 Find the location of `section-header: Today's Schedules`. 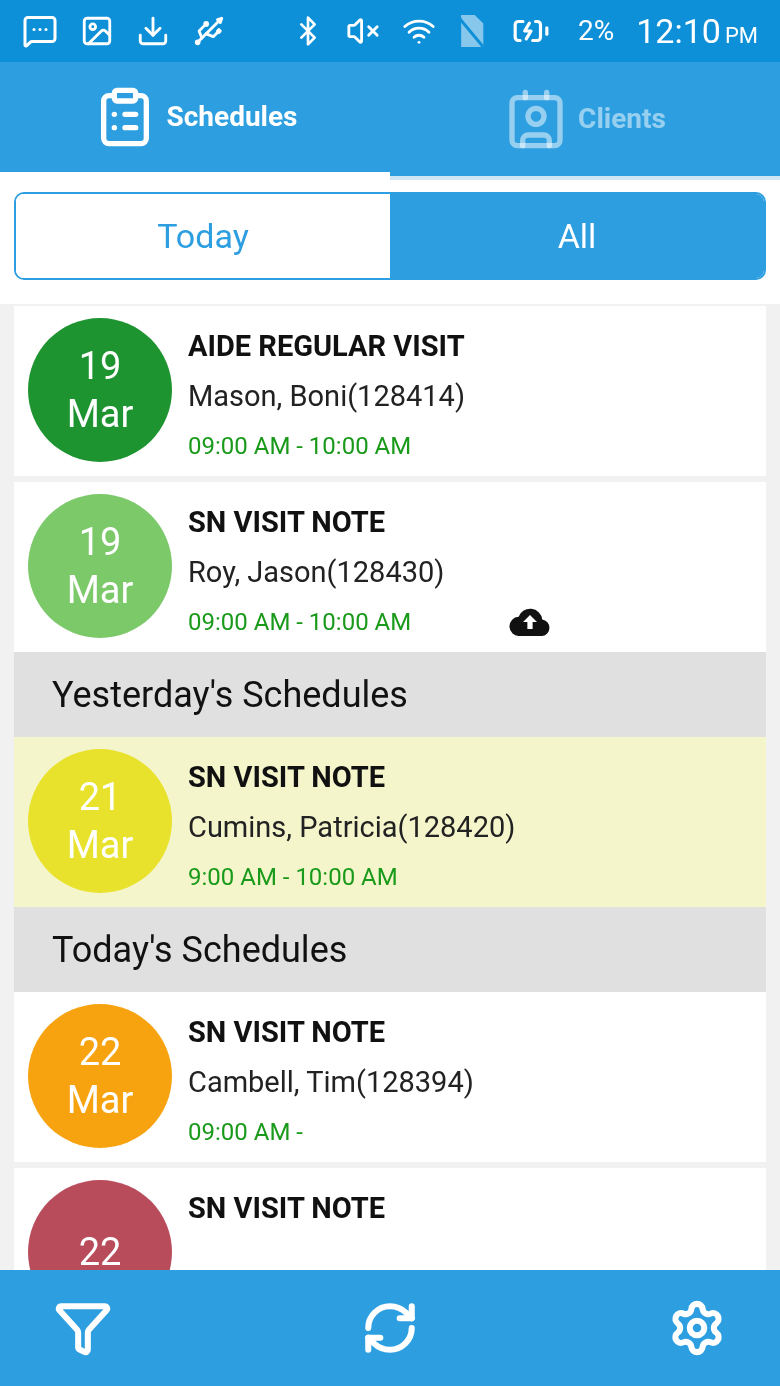

section-header: Today's Schedules is located at coordinates (390, 949).